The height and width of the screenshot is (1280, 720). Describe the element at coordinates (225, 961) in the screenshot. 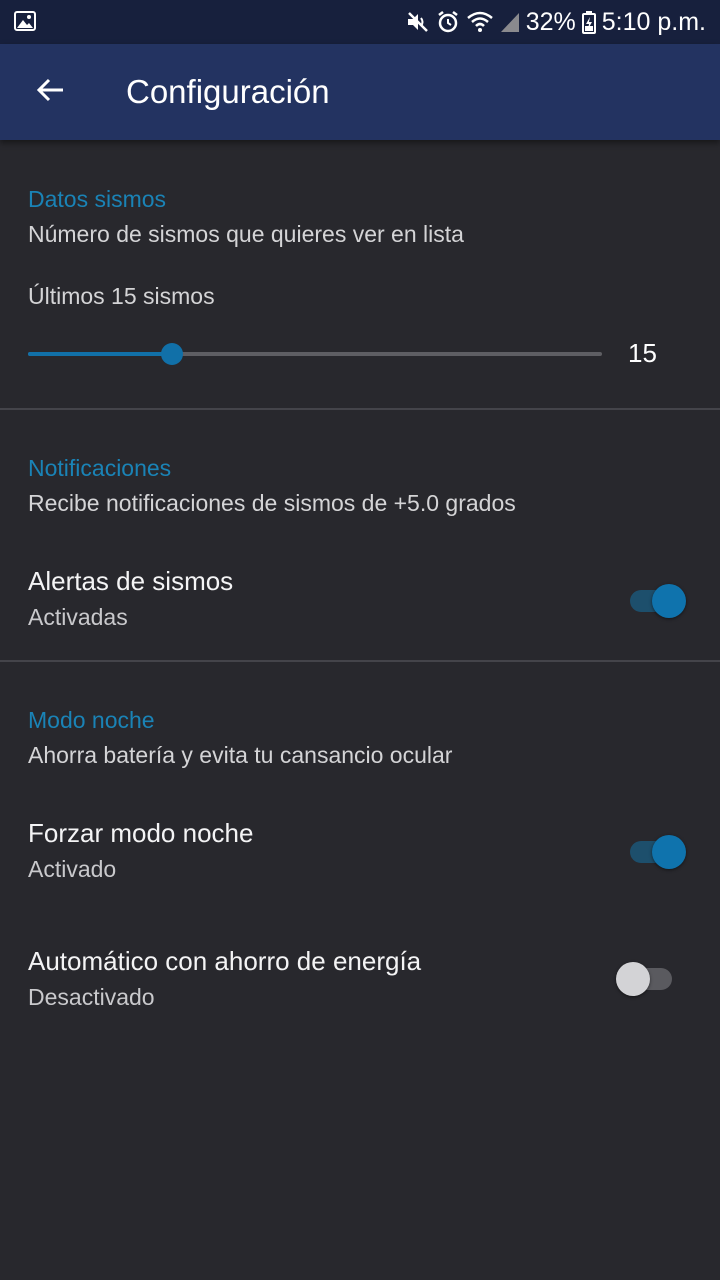

I see `automatico-label: Automático con ahorro de energía` at that location.